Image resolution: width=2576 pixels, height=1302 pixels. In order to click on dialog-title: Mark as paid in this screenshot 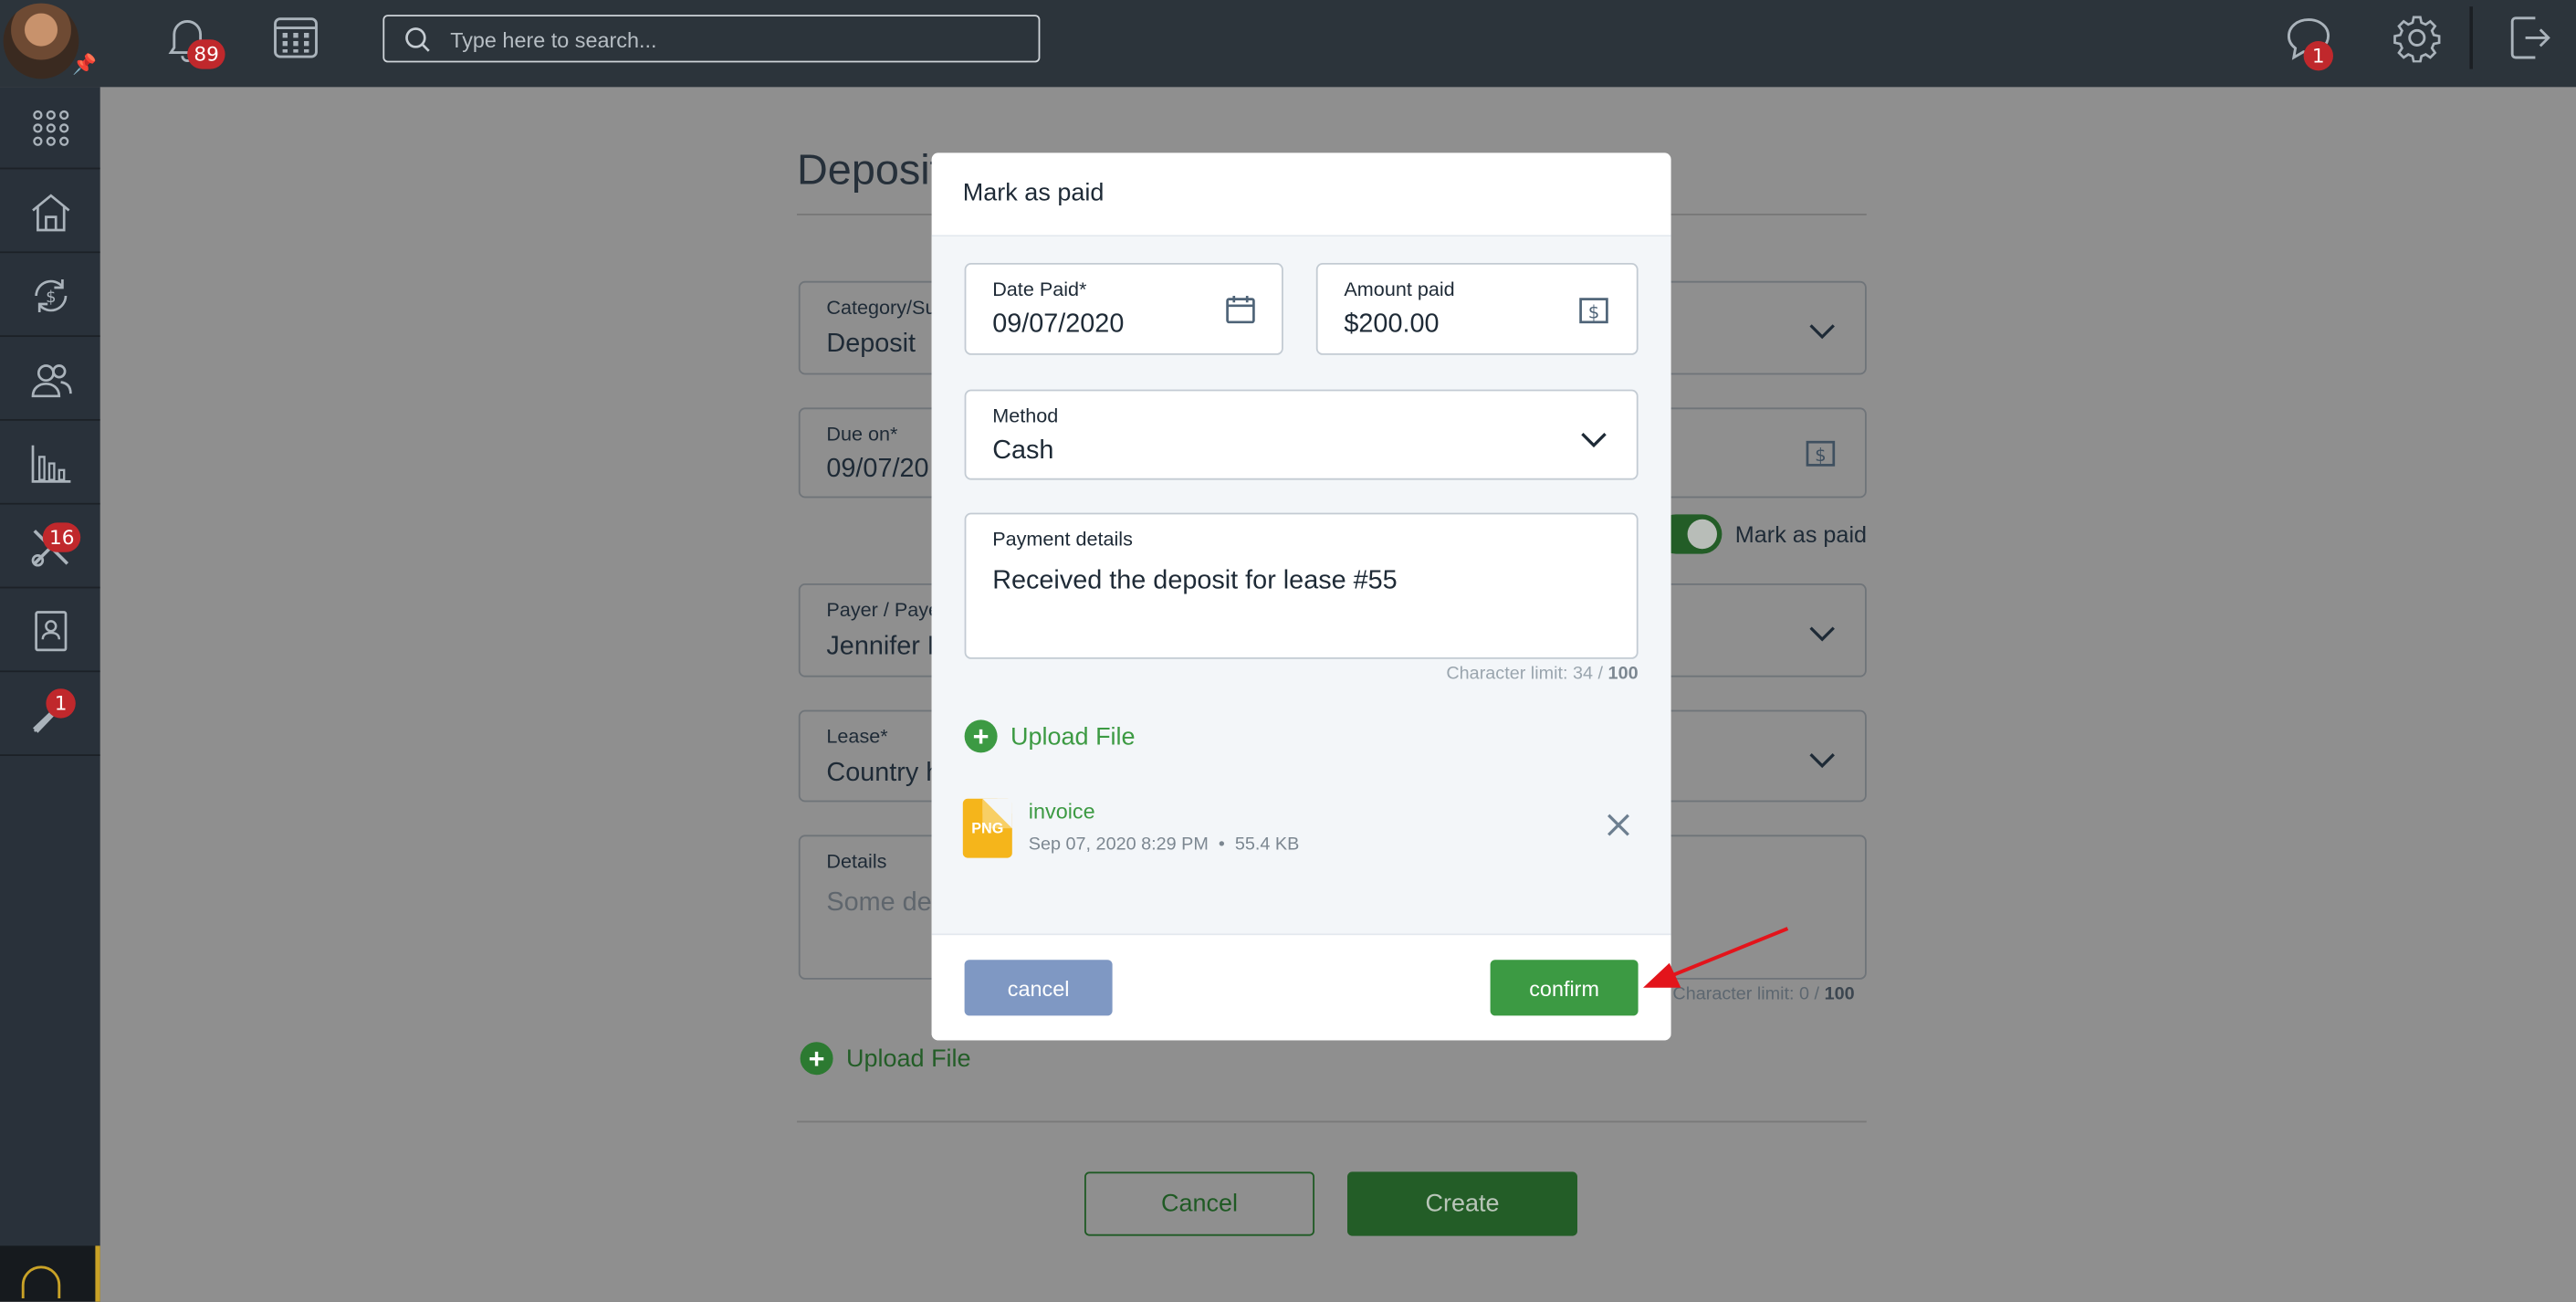, I will do `click(1033, 193)`.